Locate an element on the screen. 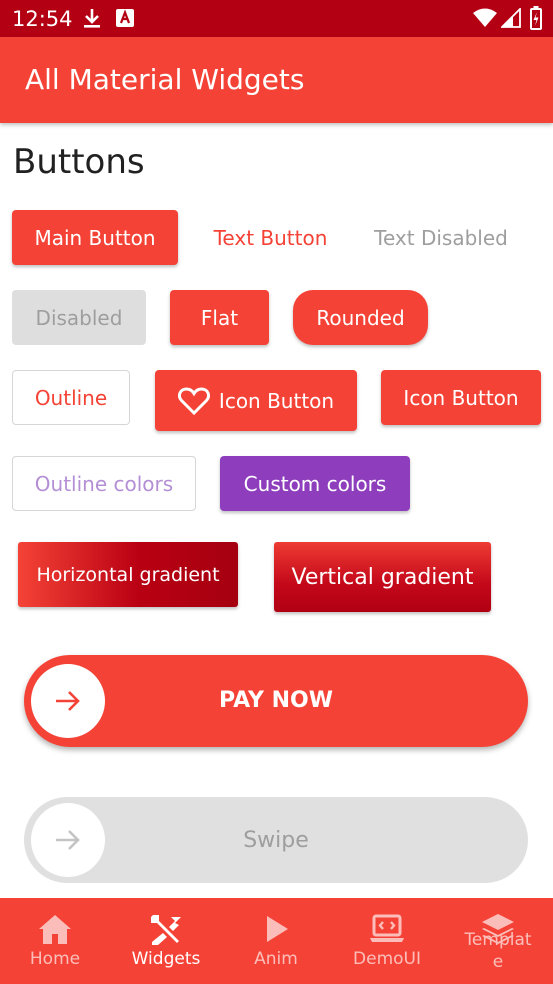 This screenshot has width=553, height=984. outline-colors-button: Outline colors is located at coordinates (104, 483).